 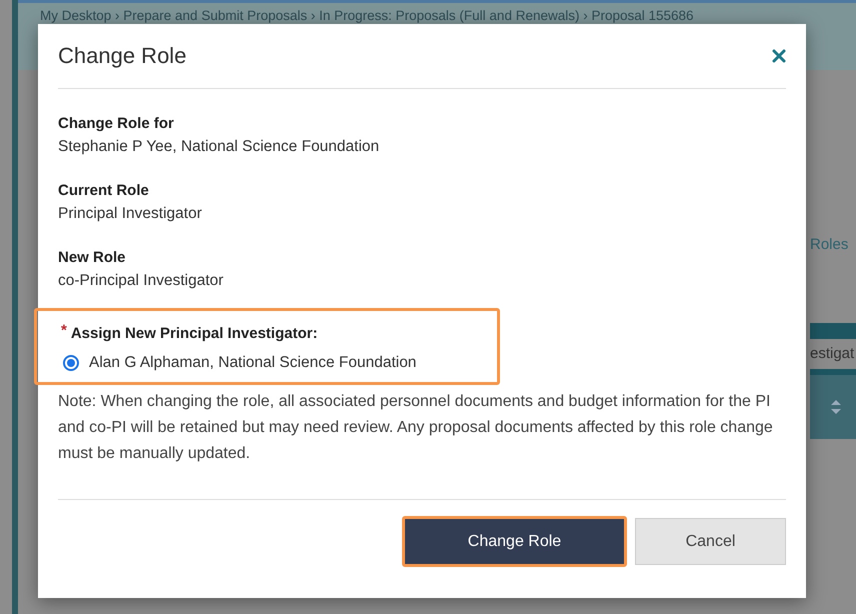 I want to click on cancel-button: Cancel, so click(x=710, y=541).